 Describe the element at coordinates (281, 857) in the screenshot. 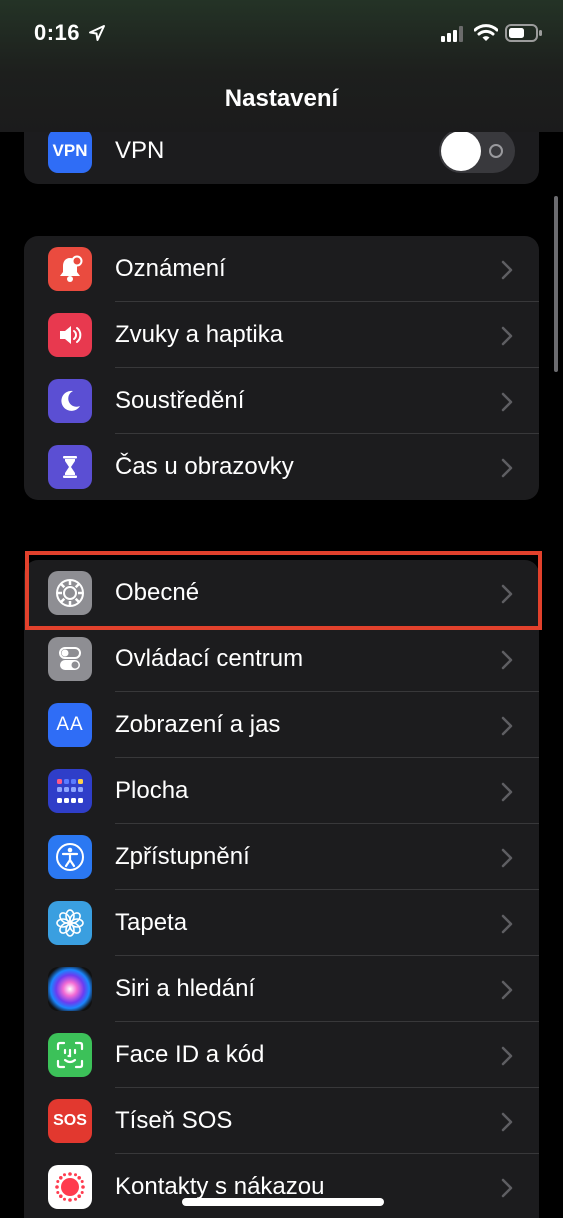

I see `settings-row-accessibility: Zpřístupnění` at that location.